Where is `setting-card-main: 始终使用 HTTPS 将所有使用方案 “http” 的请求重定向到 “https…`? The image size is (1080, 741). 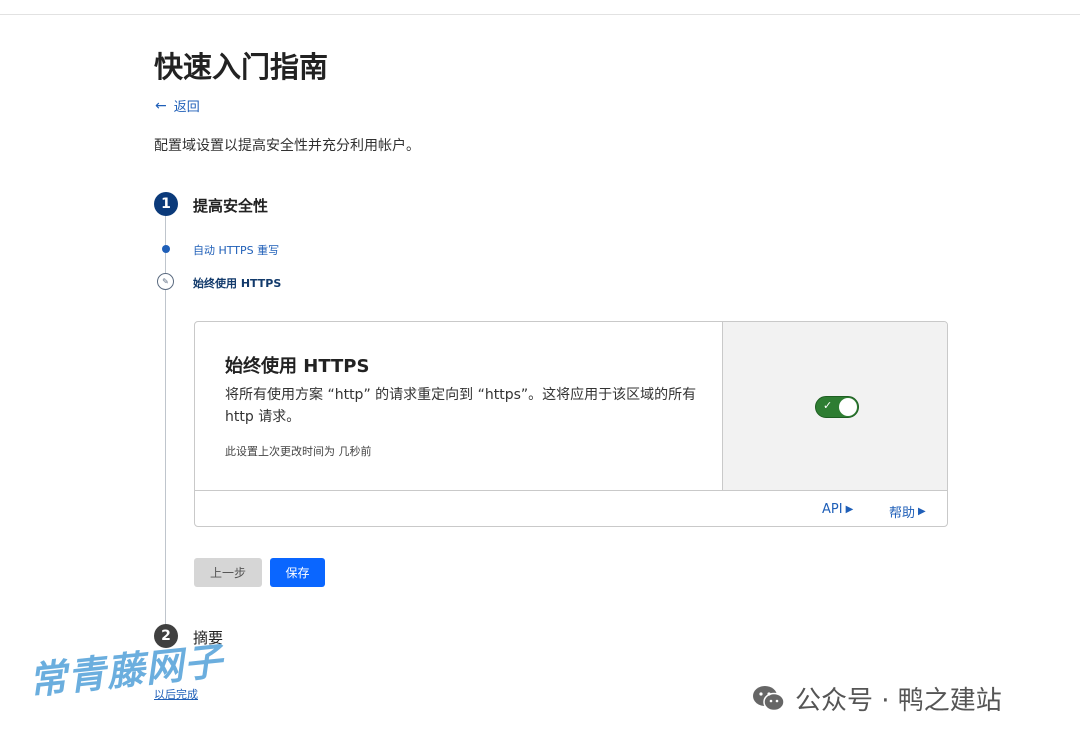 setting-card-main: 始终使用 HTTPS 将所有使用方案 “http” 的请求重定向到 “https… is located at coordinates (459, 406).